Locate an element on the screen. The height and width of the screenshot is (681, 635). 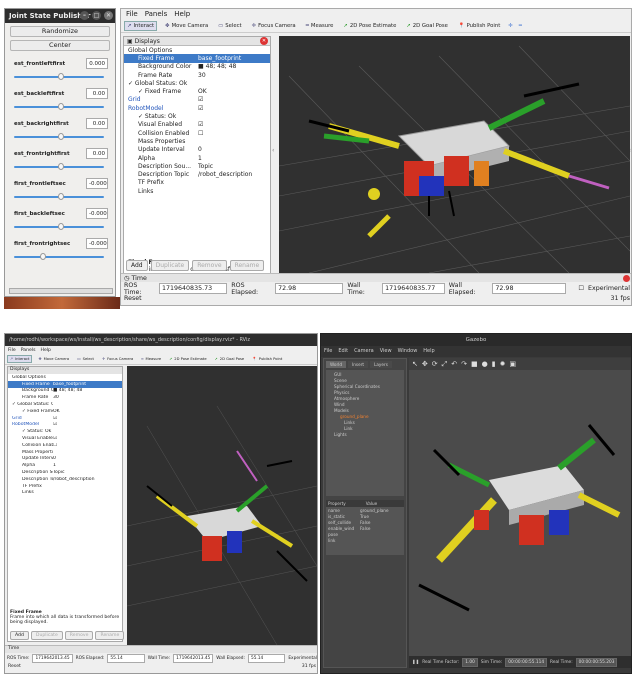
3d-viewport-2 is located at coordinates (222, 505).